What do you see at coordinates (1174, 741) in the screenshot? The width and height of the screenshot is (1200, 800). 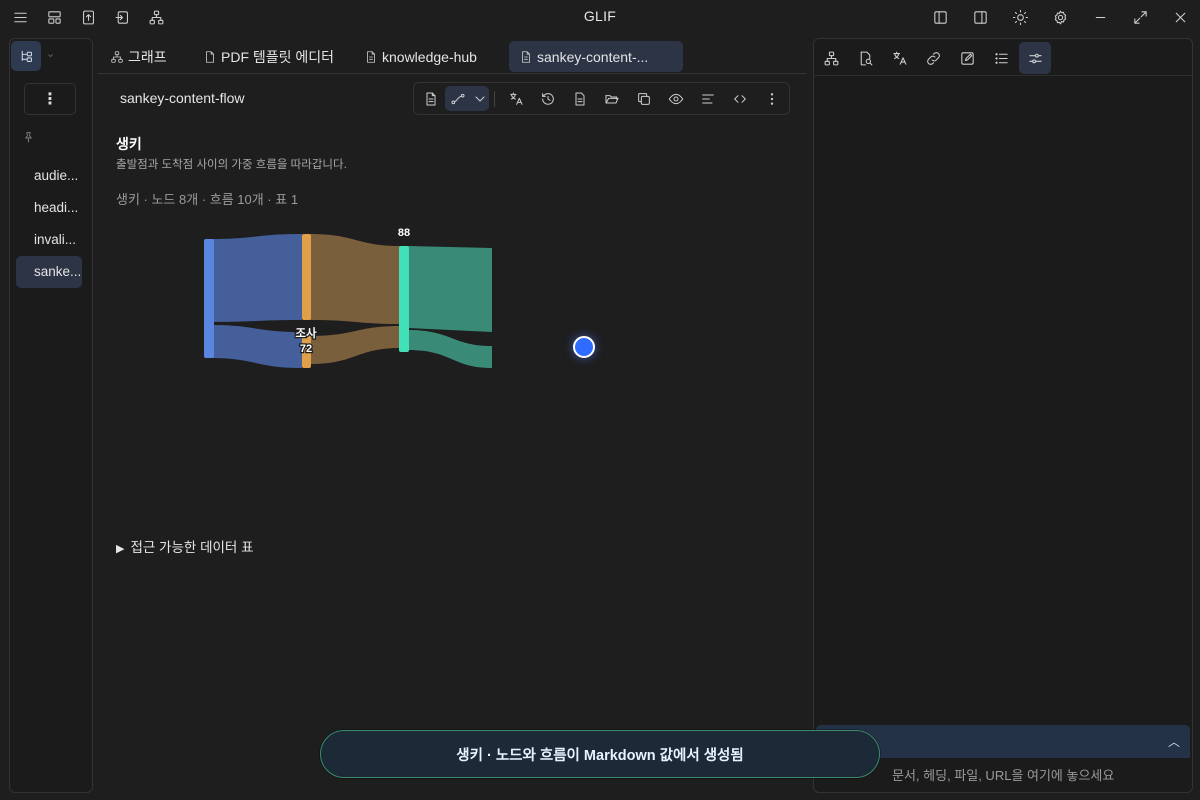 I see `chevron-up-icon: ︿` at bounding box center [1174, 741].